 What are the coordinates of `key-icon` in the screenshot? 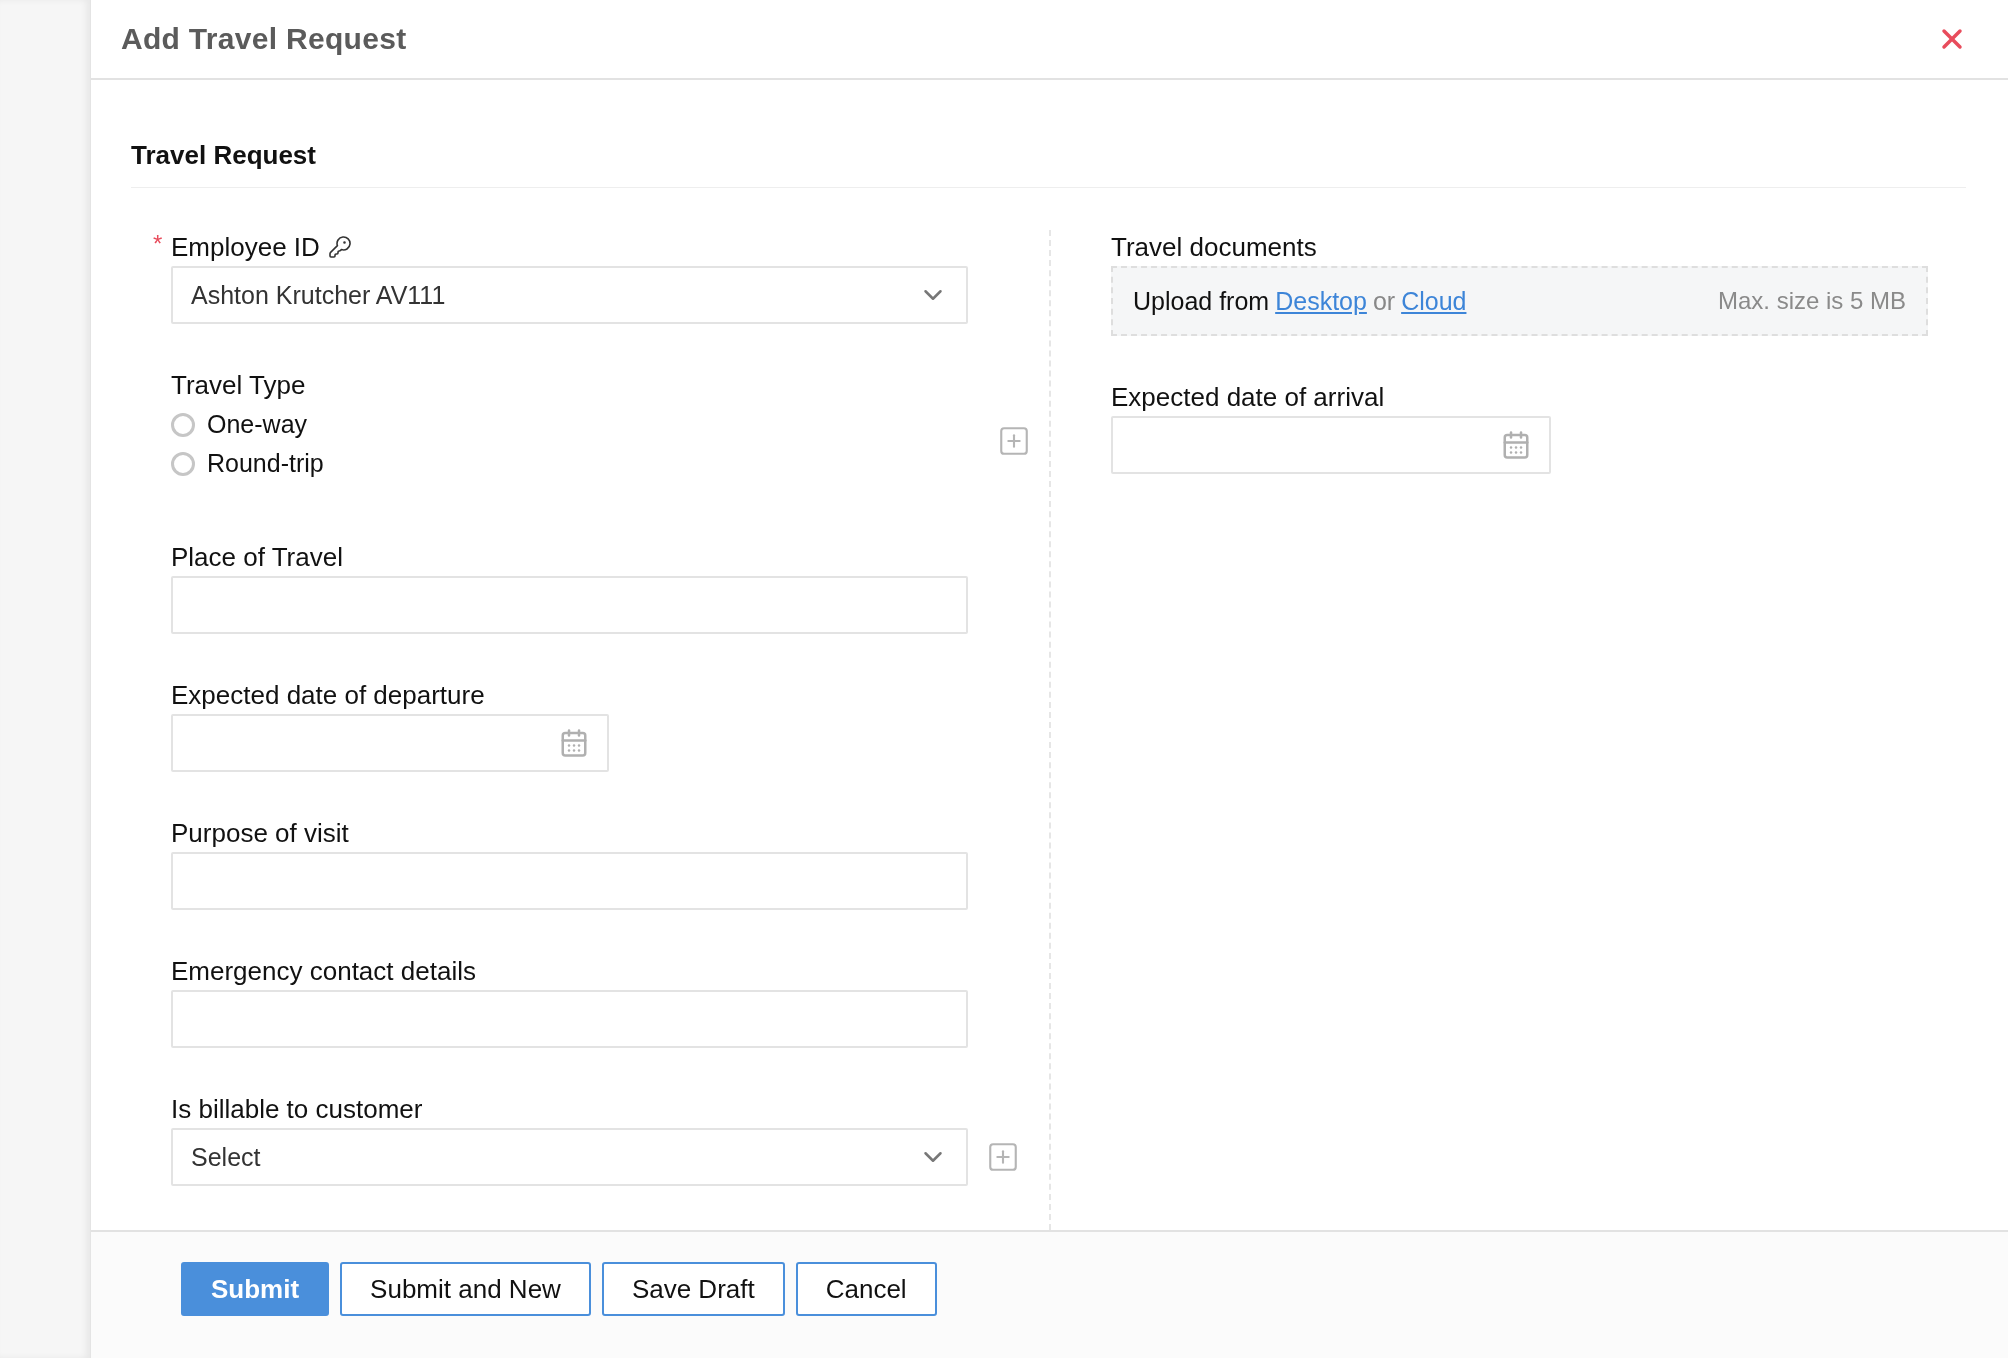 It's located at (339, 247).